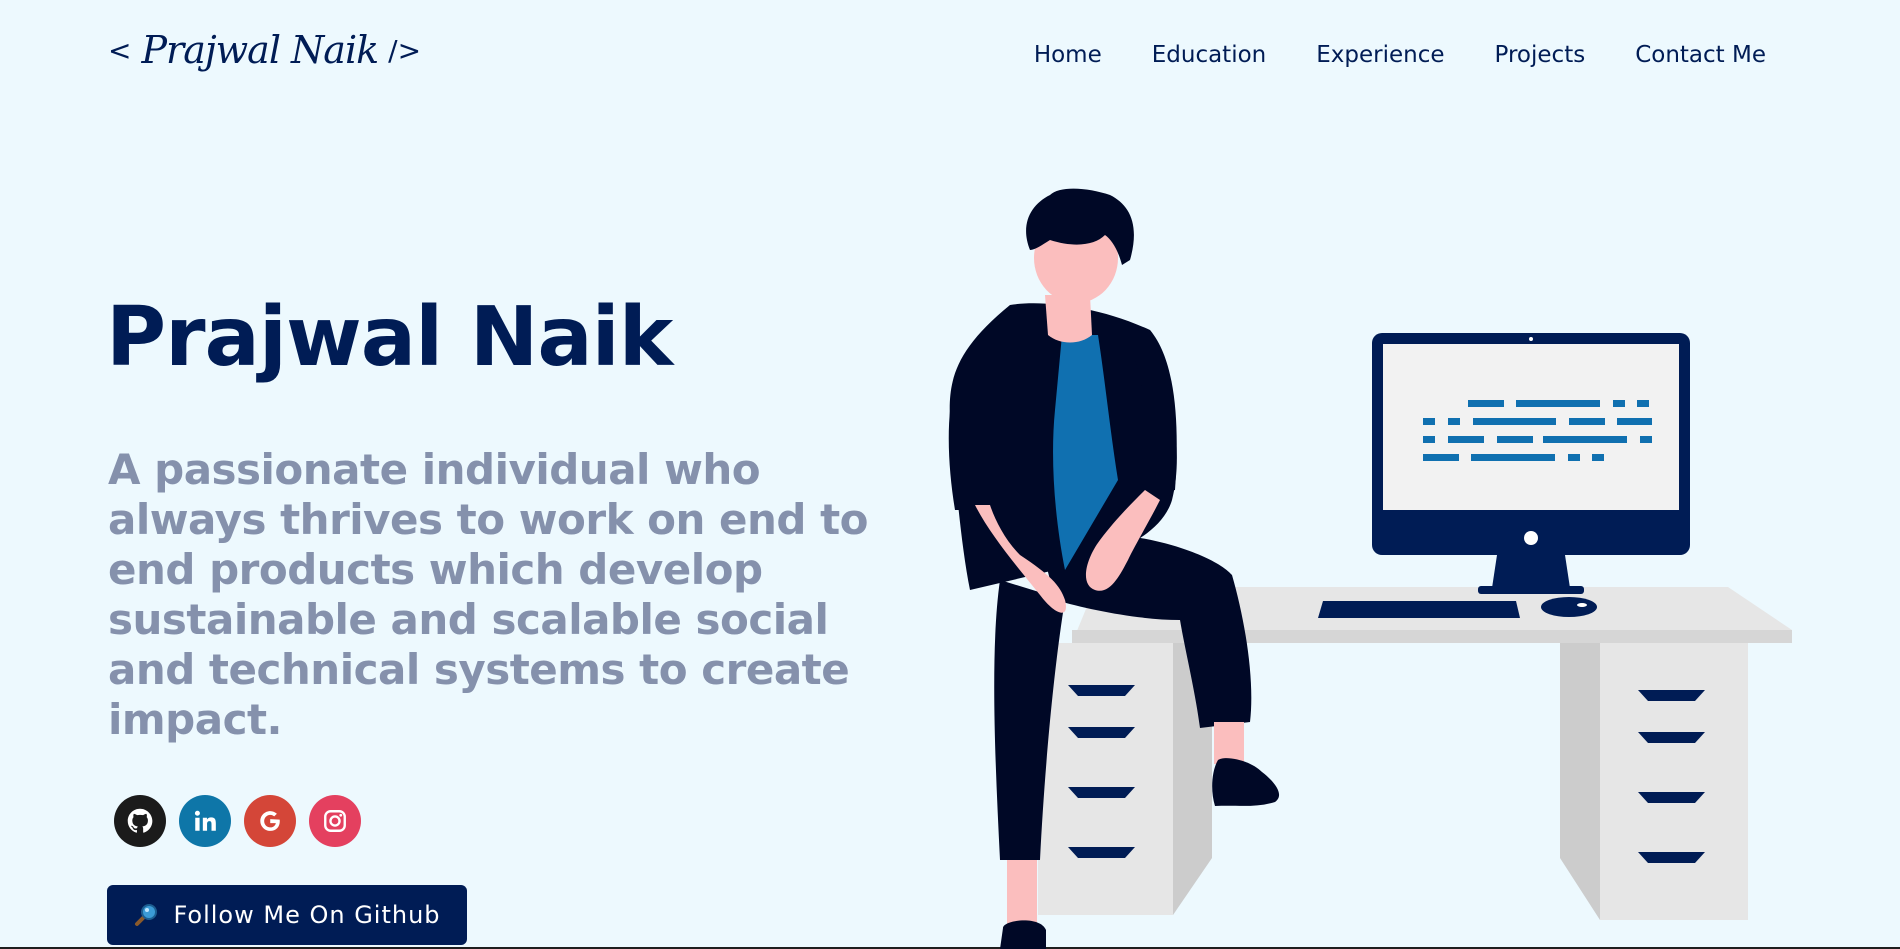  I want to click on keyboard, so click(1419, 609).